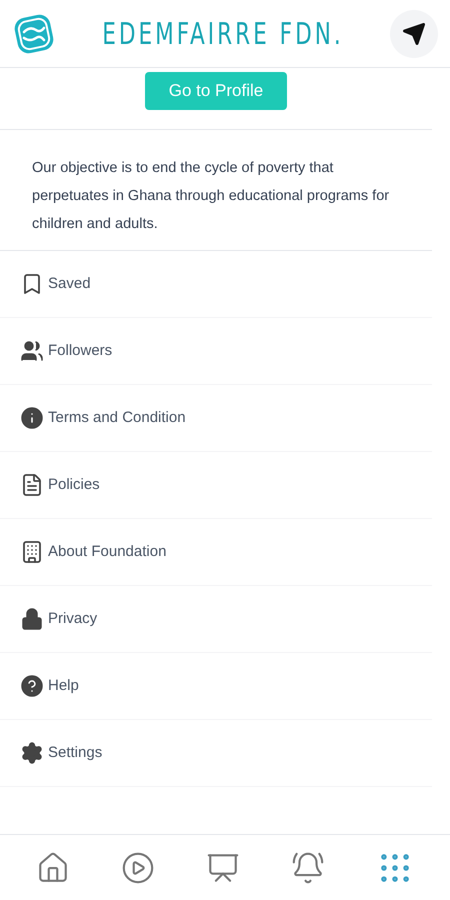 The image size is (450, 900). What do you see at coordinates (216, 351) in the screenshot?
I see `menu-item: Followers` at bounding box center [216, 351].